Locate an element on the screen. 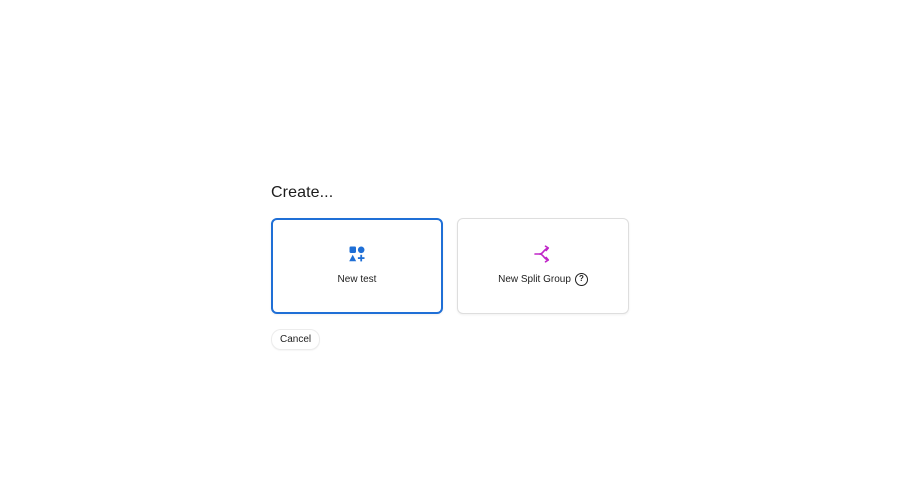 The width and height of the screenshot is (900, 484). shapes-add-icon is located at coordinates (357, 254).